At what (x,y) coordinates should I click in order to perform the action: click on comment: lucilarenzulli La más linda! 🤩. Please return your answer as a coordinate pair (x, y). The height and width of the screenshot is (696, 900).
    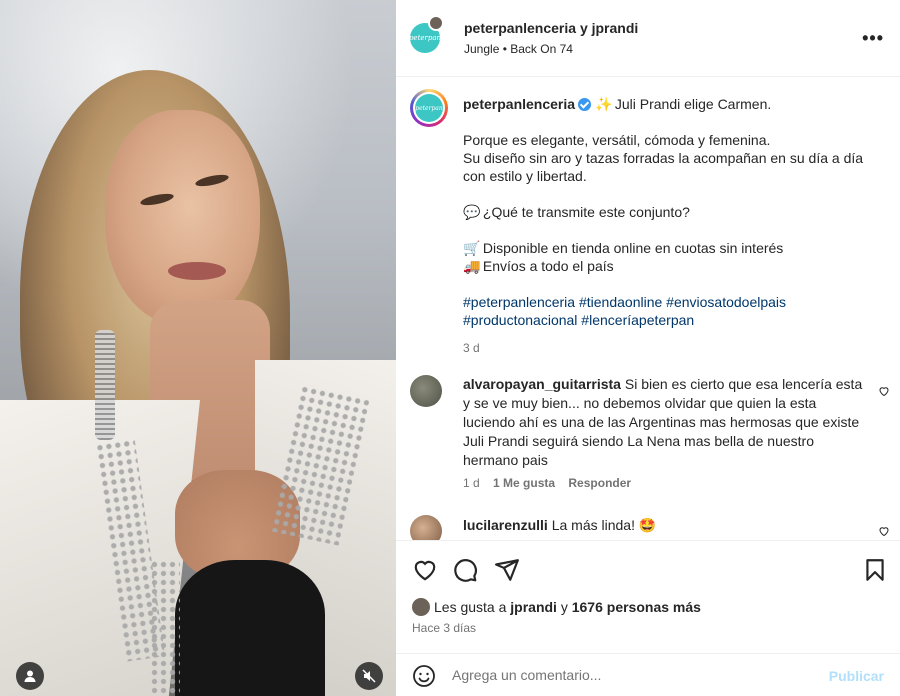
    Looking at the image, I should click on (650, 527).